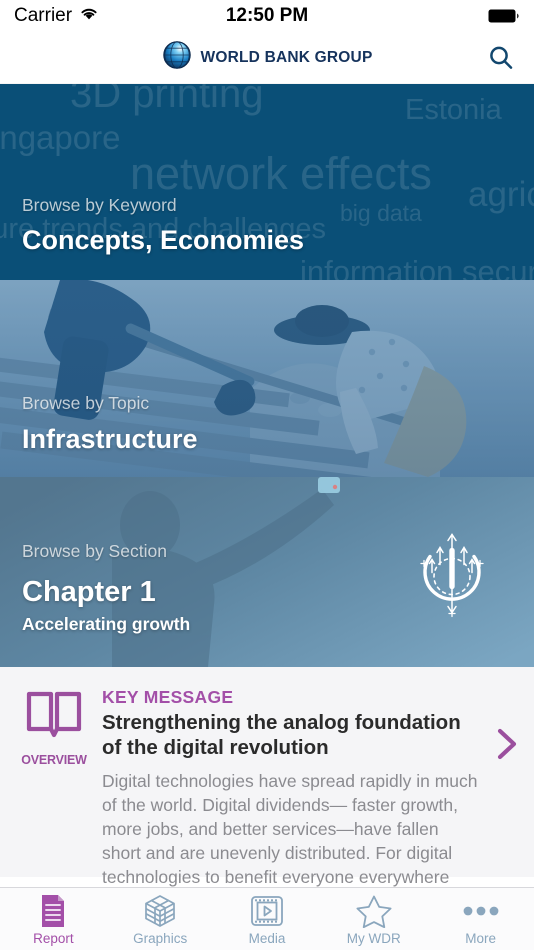  Describe the element at coordinates (374, 911) in the screenshot. I see `star-icon` at that location.